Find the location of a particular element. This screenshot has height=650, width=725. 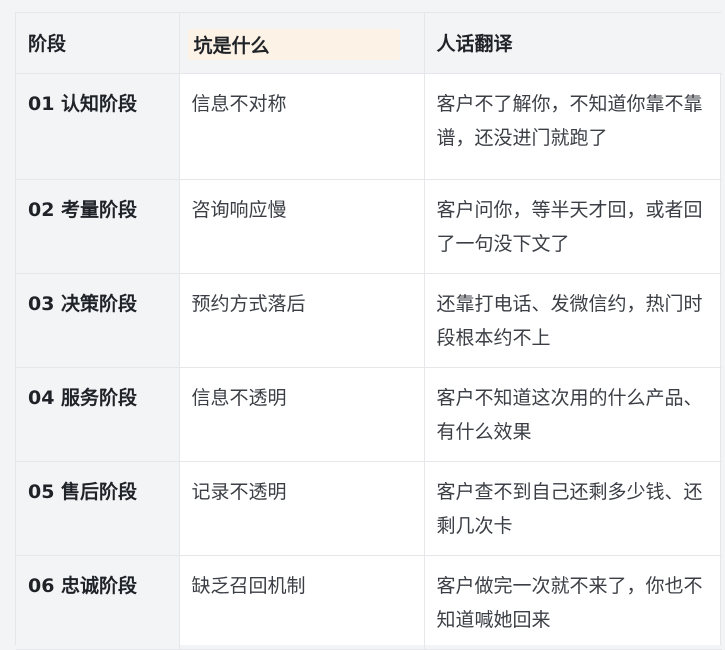

table-row: 06 忠诚阶段 缺乏召回机制 客户做完一次就不来了，你也不知道喊她回来 is located at coordinates (369, 602).